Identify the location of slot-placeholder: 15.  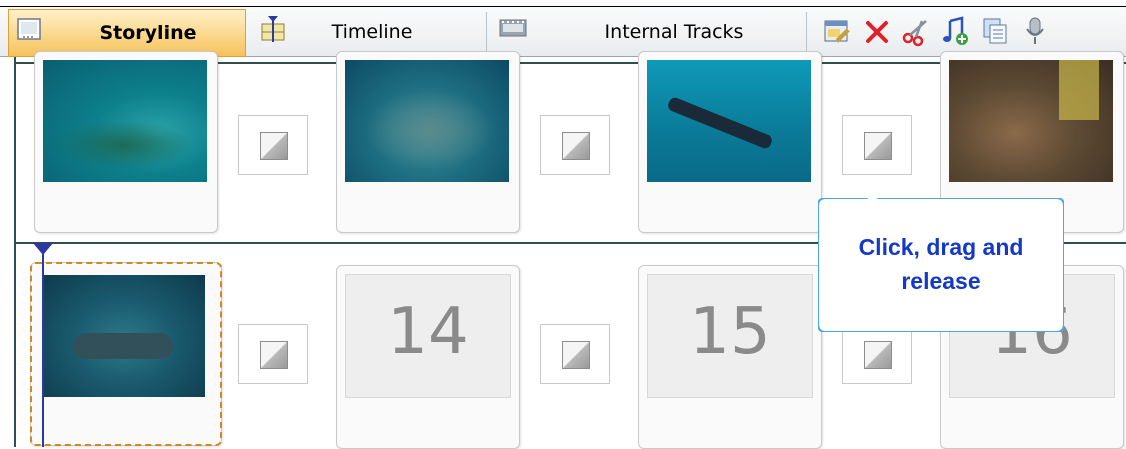
(730, 336).